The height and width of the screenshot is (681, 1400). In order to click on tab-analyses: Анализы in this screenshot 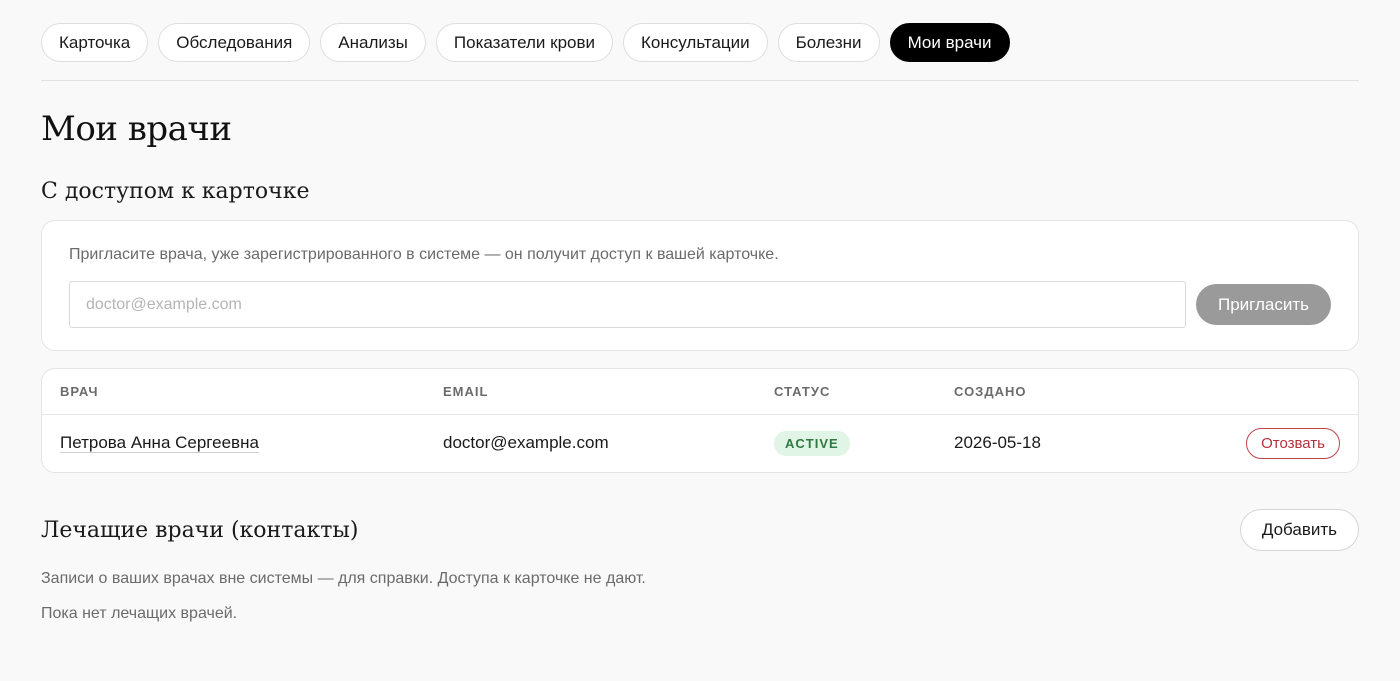, I will do `click(373, 42)`.